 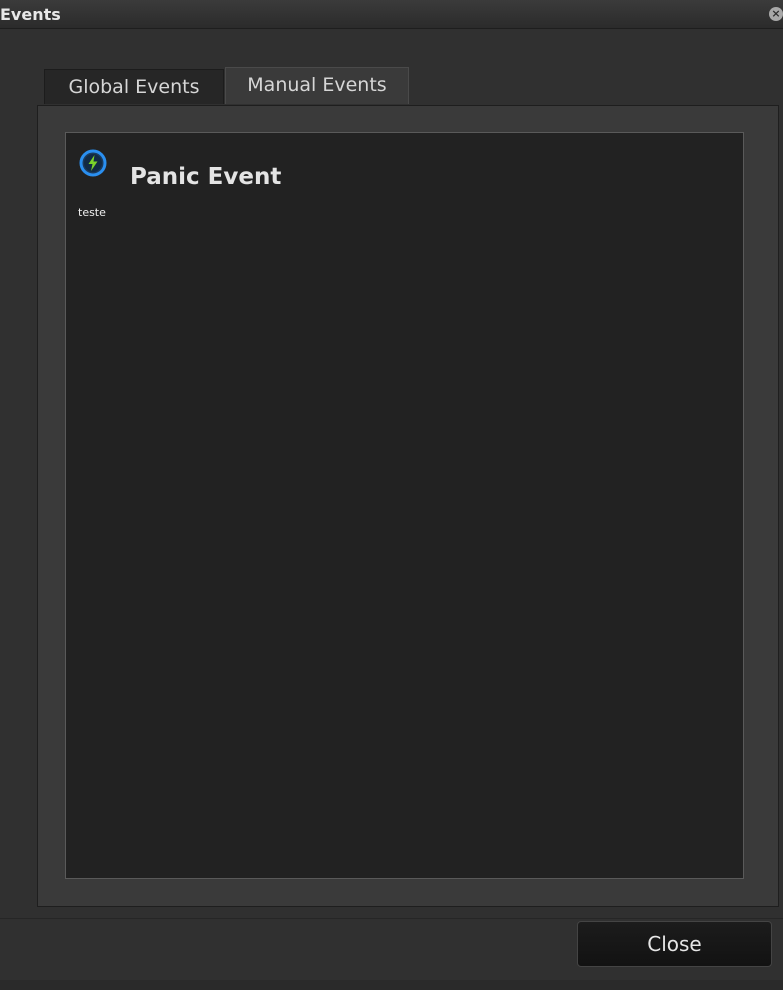 What do you see at coordinates (93, 163) in the screenshot?
I see `lightning-circle-icon` at bounding box center [93, 163].